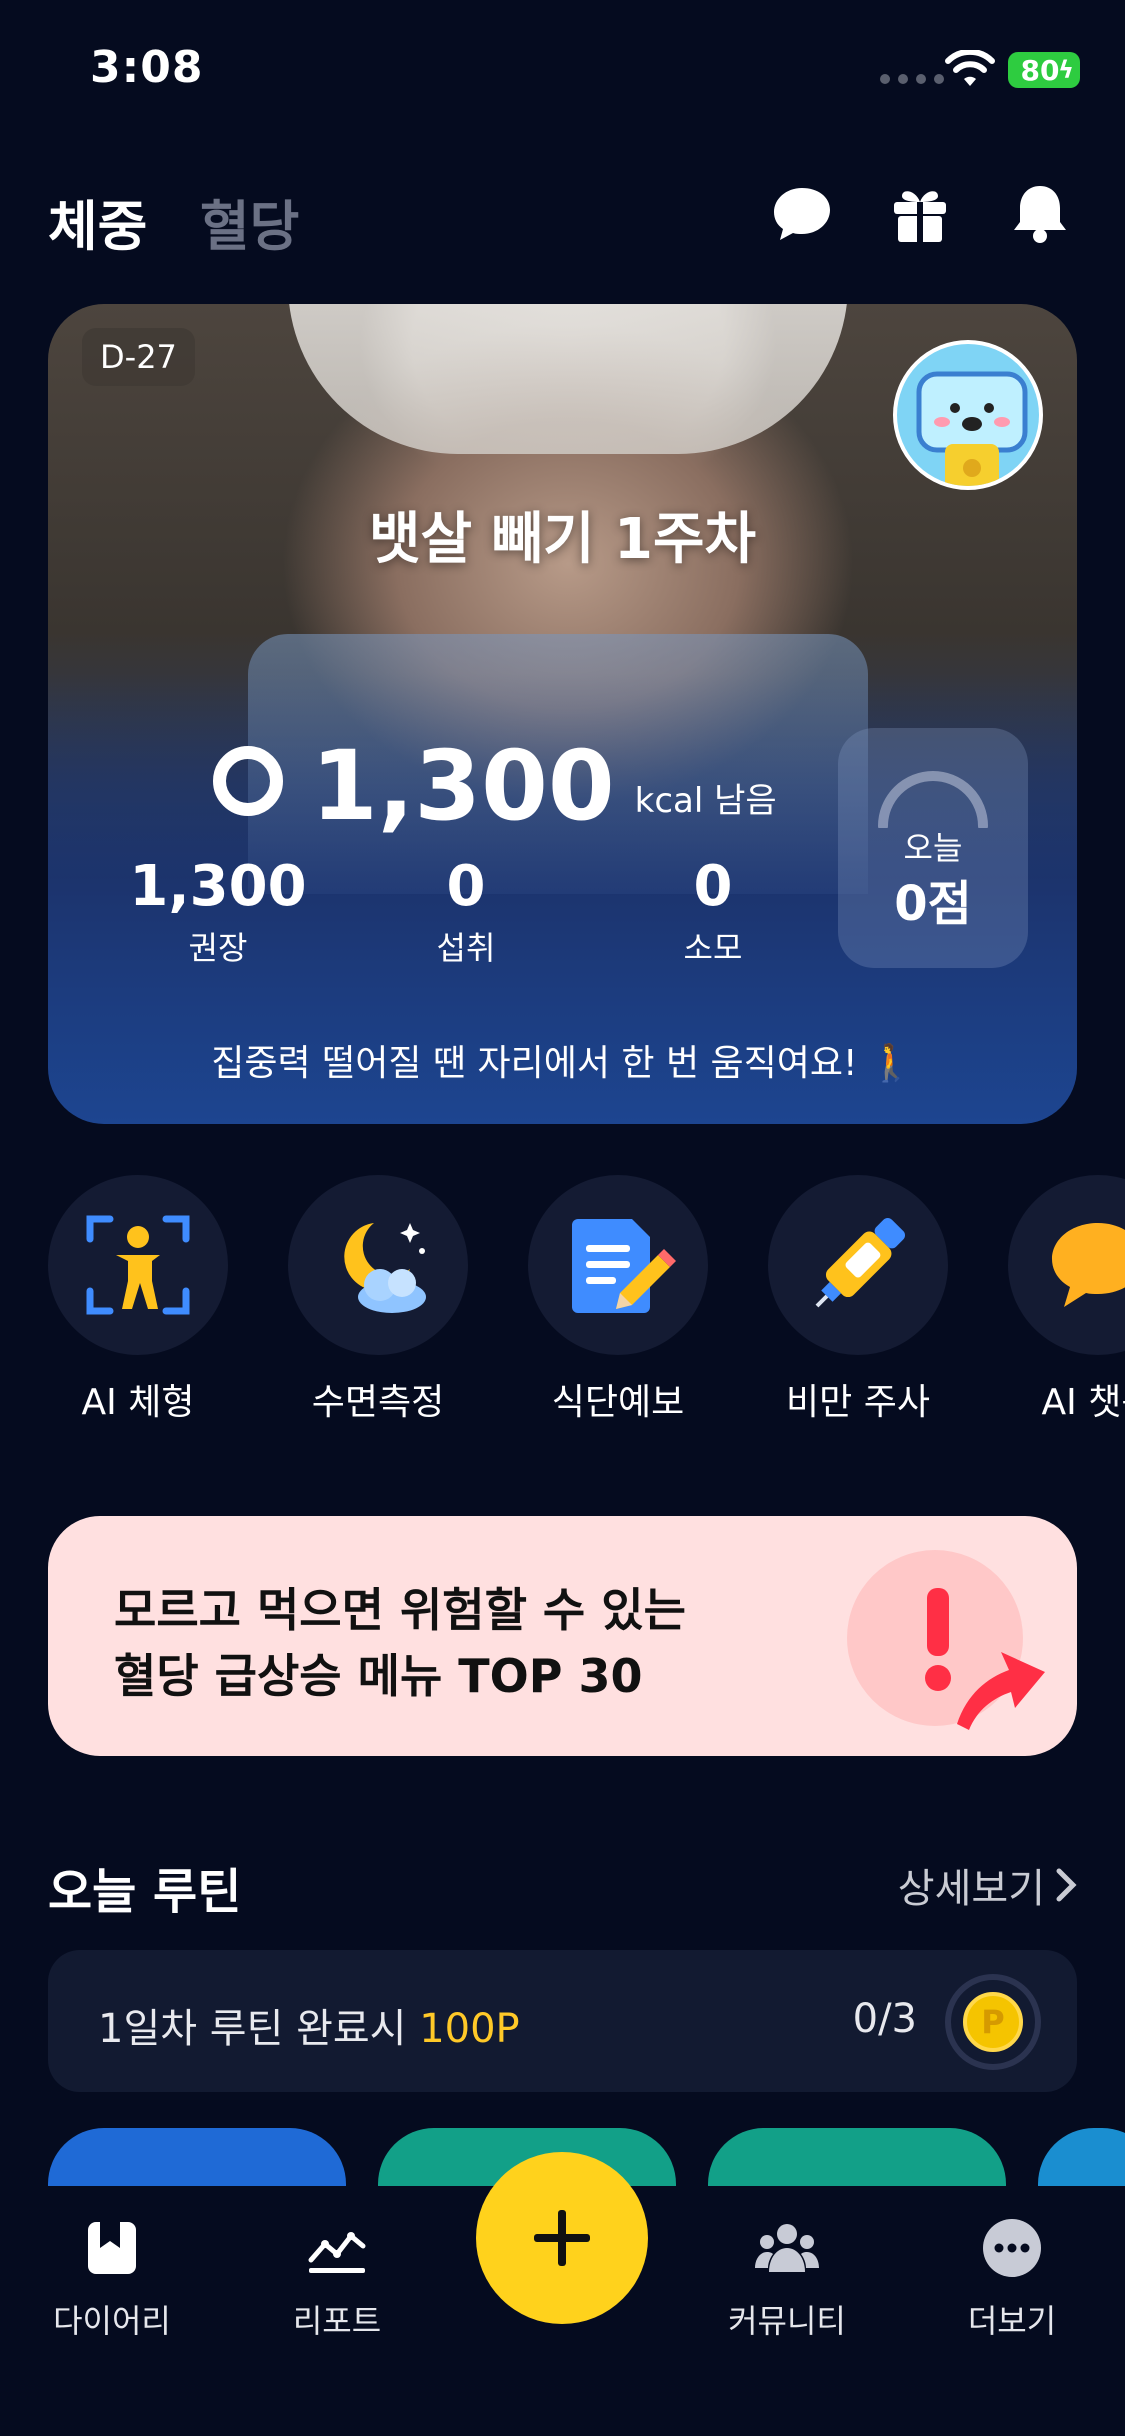  I want to click on shortcut-ai-body: AI 체형, so click(138, 1300).